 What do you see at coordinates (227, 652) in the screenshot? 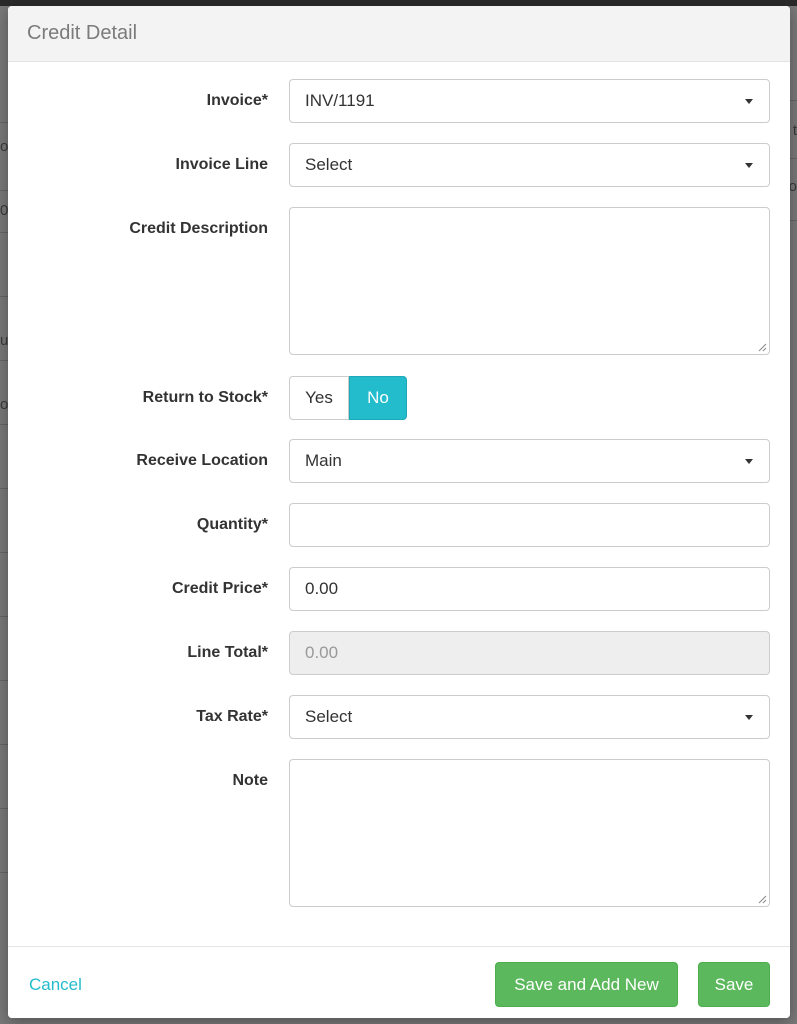
I see `line-total-label: Line Total*` at bounding box center [227, 652].